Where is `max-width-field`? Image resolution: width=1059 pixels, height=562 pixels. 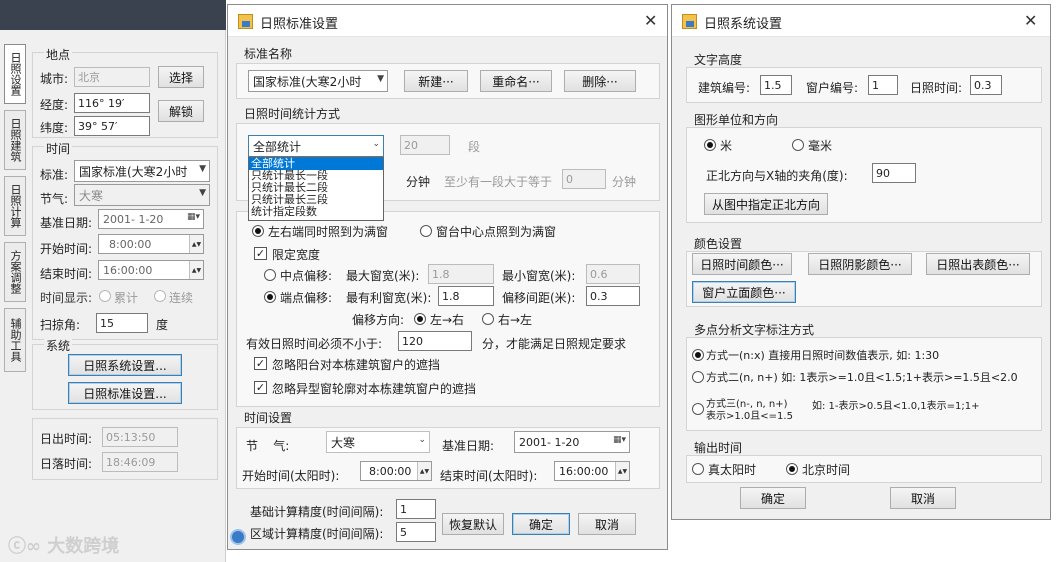 max-width-field is located at coordinates (461, 274).